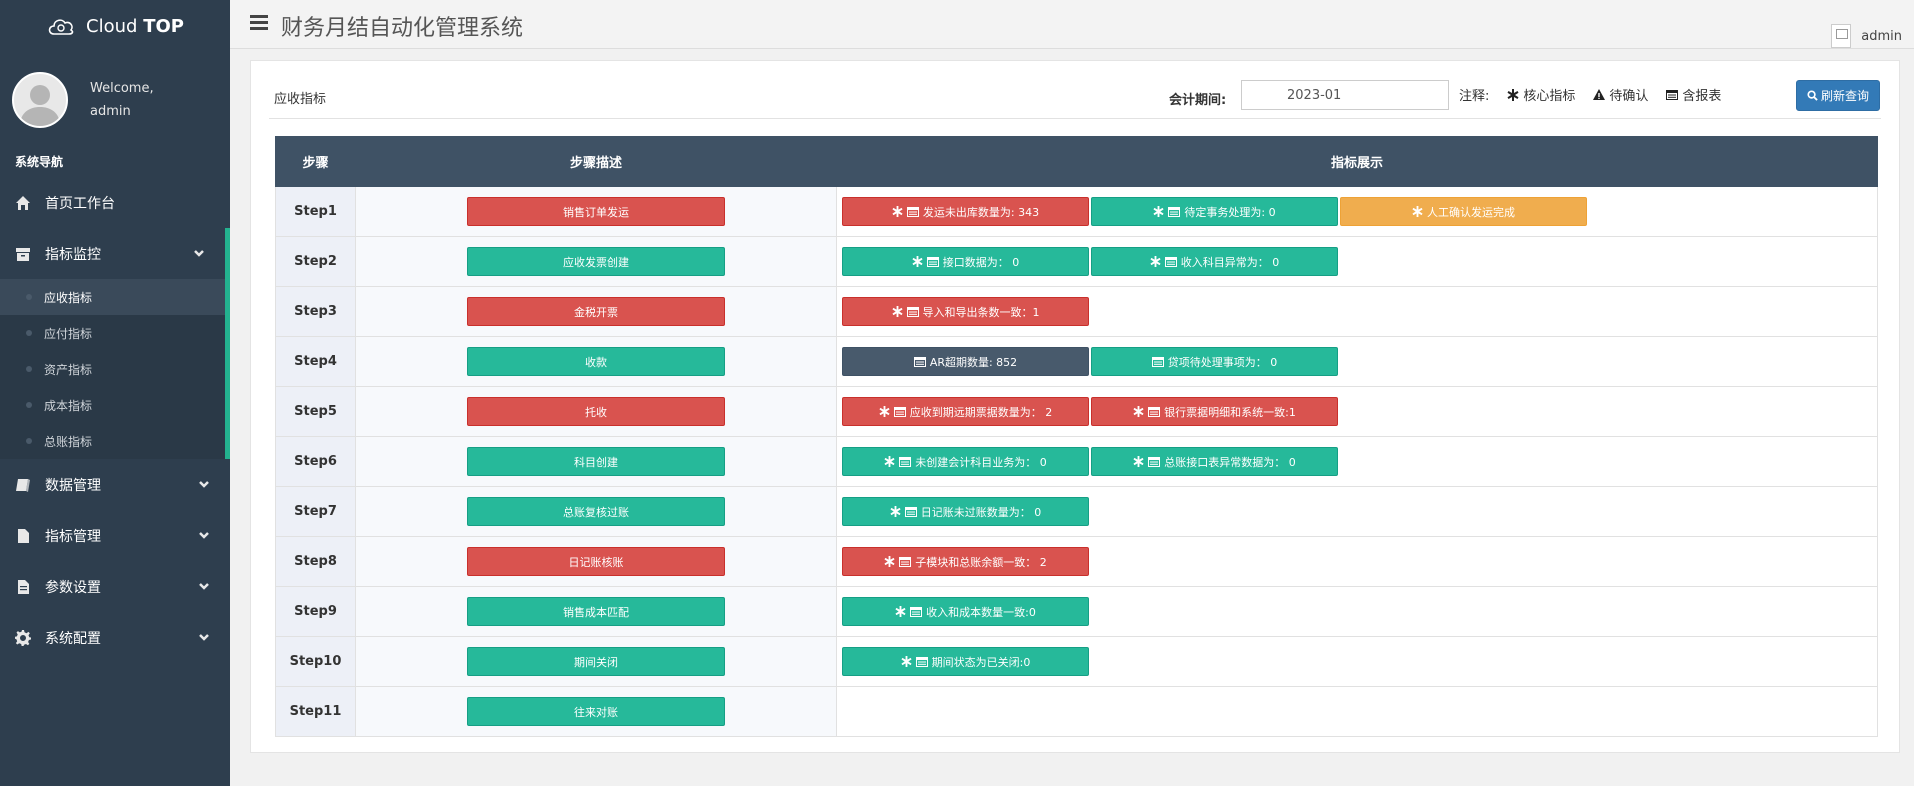 The height and width of the screenshot is (786, 1914). I want to click on step-description-button: 销售订单发运, so click(596, 211).